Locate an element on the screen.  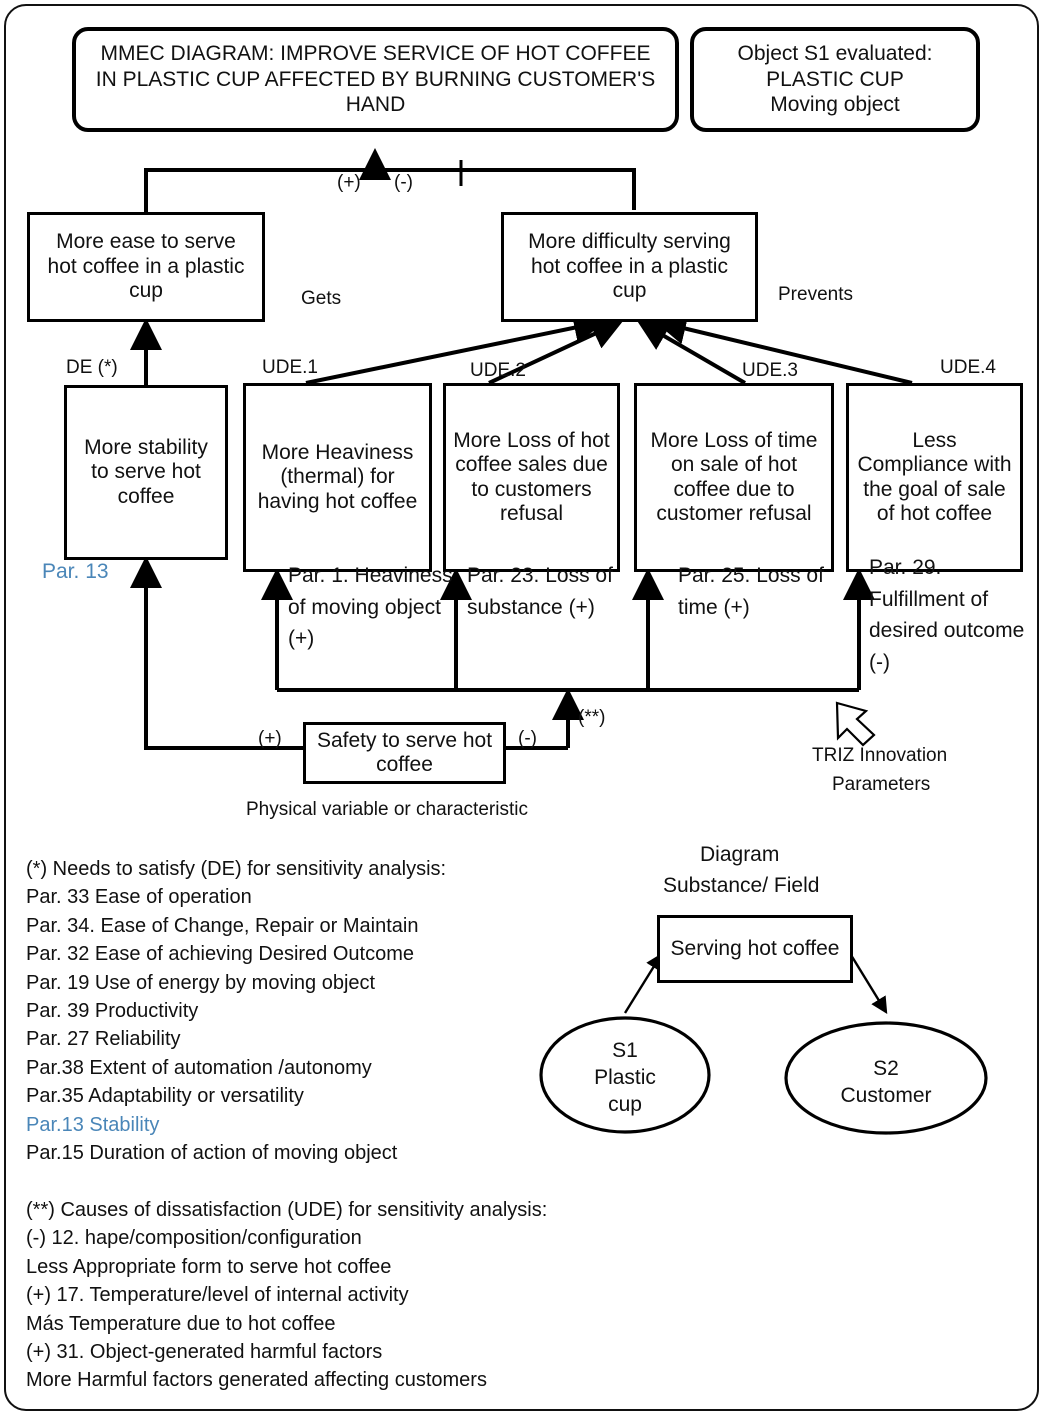
sufield-s2-line2: Customer is located at coordinates (886, 1095).